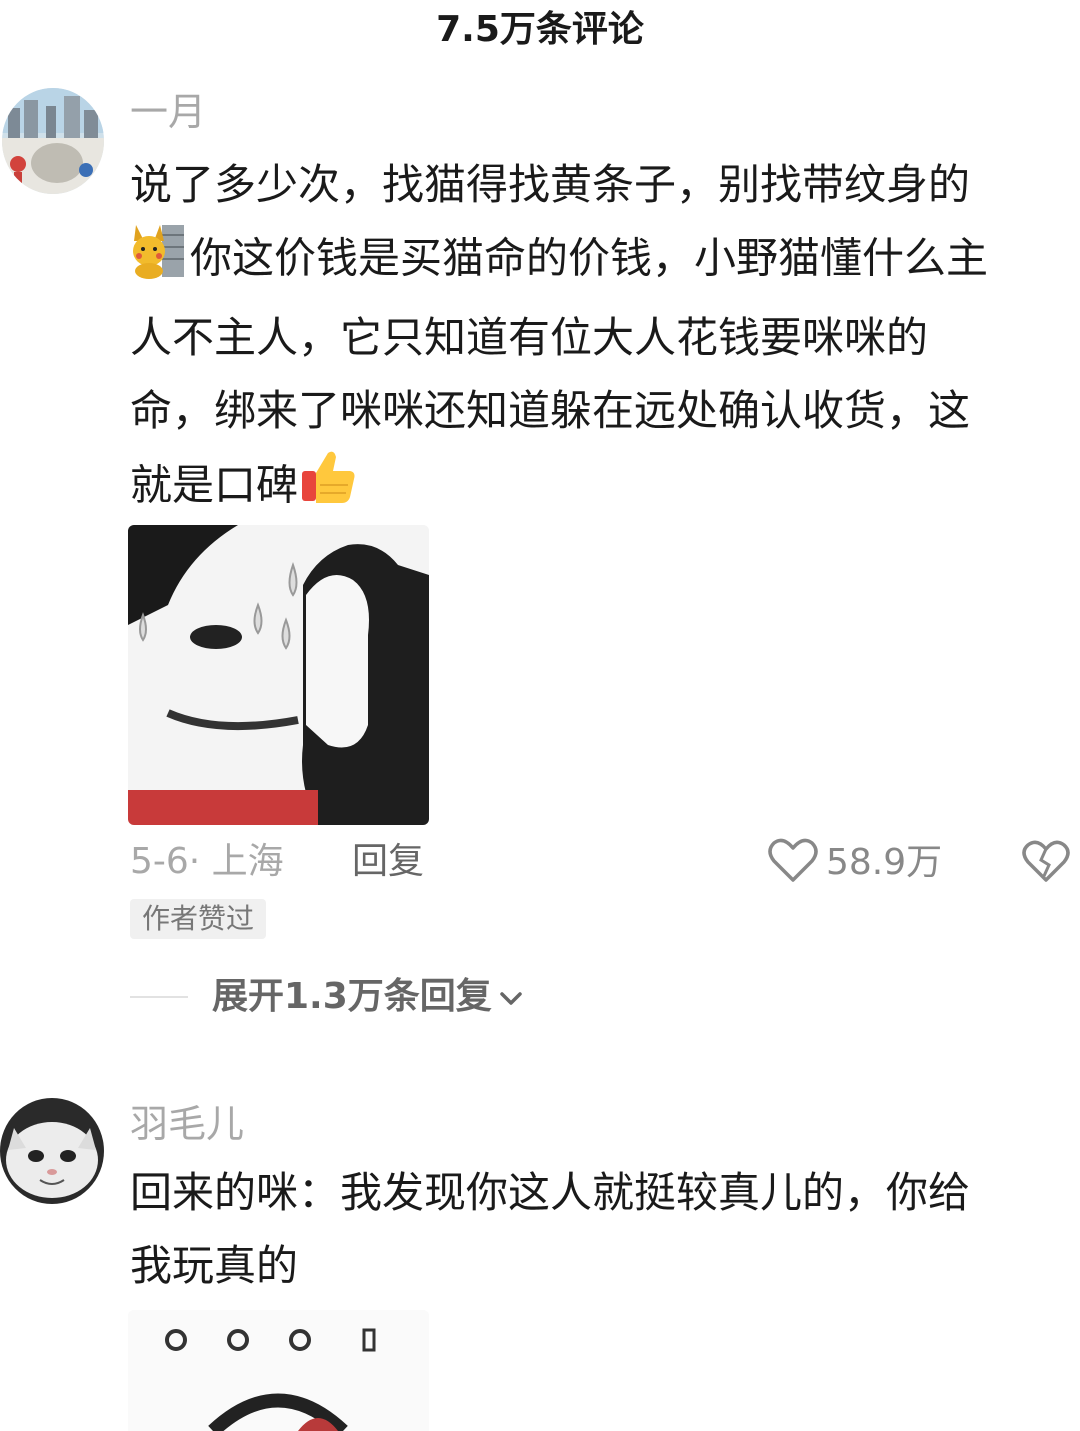  I want to click on comment-date-location: 5-6· 上海, so click(207, 861).